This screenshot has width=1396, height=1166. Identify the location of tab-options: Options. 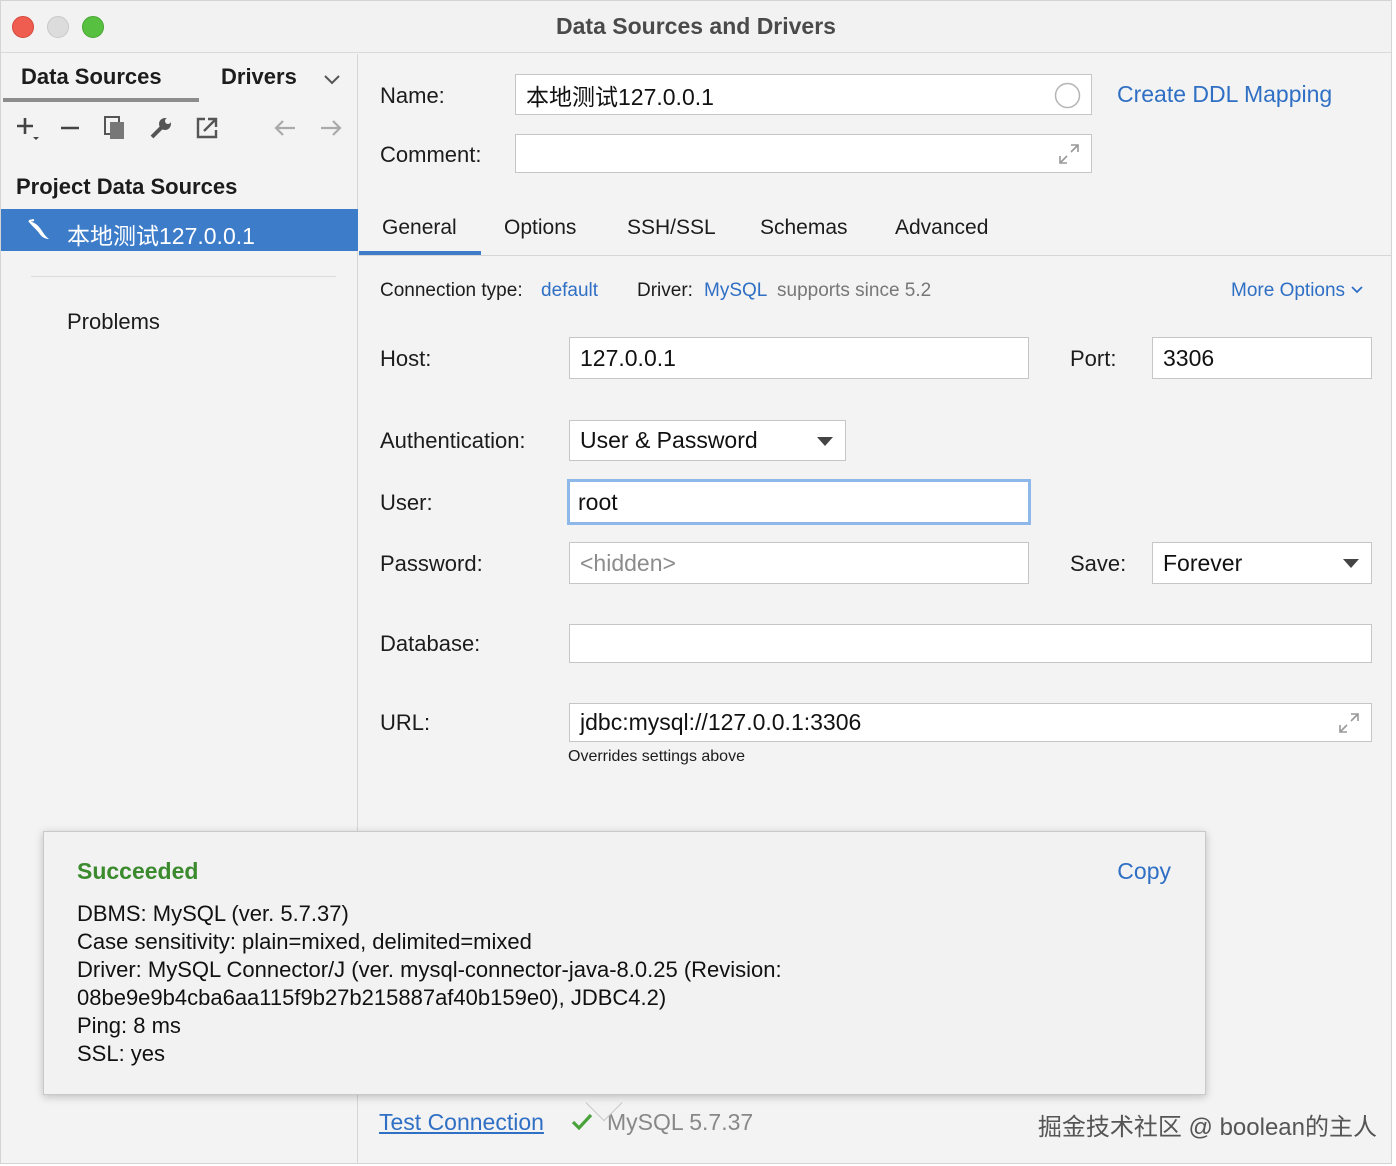
(540, 228).